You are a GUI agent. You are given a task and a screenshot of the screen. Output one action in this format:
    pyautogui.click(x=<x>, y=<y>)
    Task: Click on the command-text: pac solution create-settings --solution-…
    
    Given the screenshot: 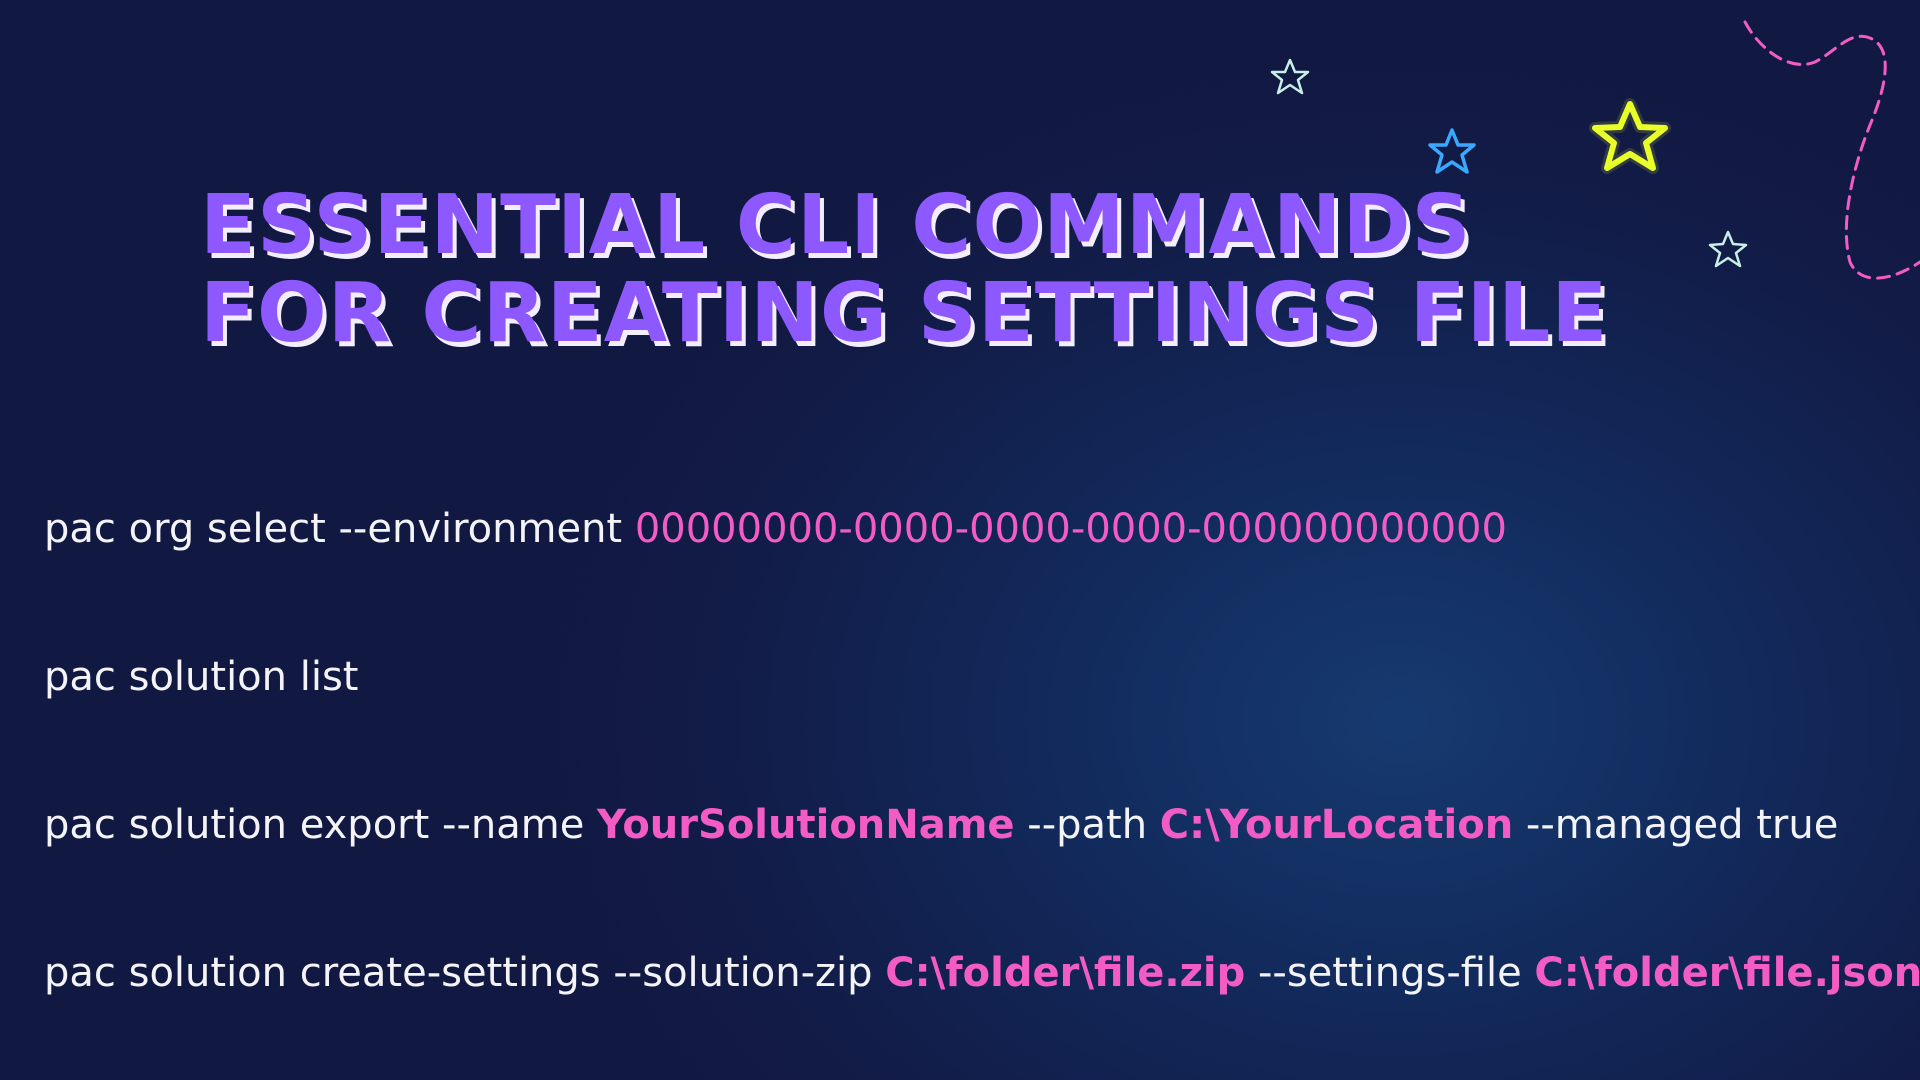 What is the action you would take?
    pyautogui.click(x=465, y=973)
    